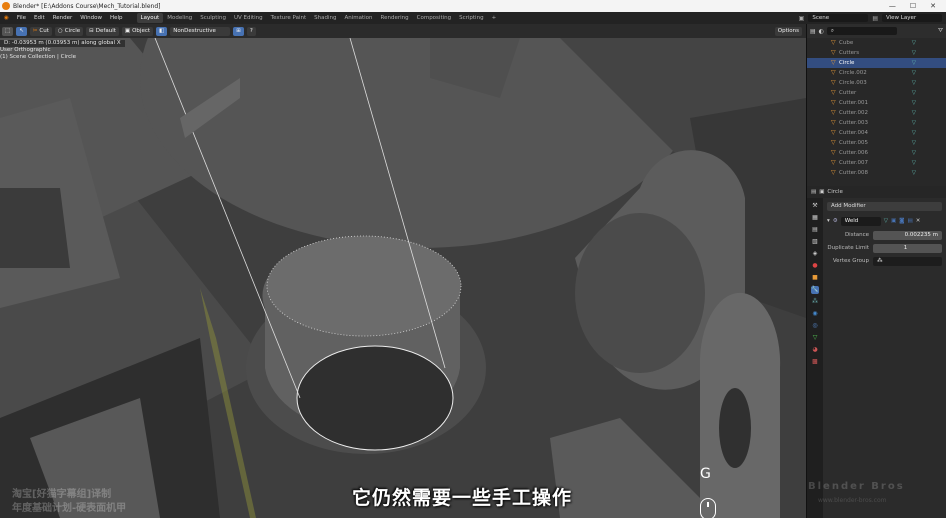  I want to click on tab-scripting: Scripting, so click(471, 18).